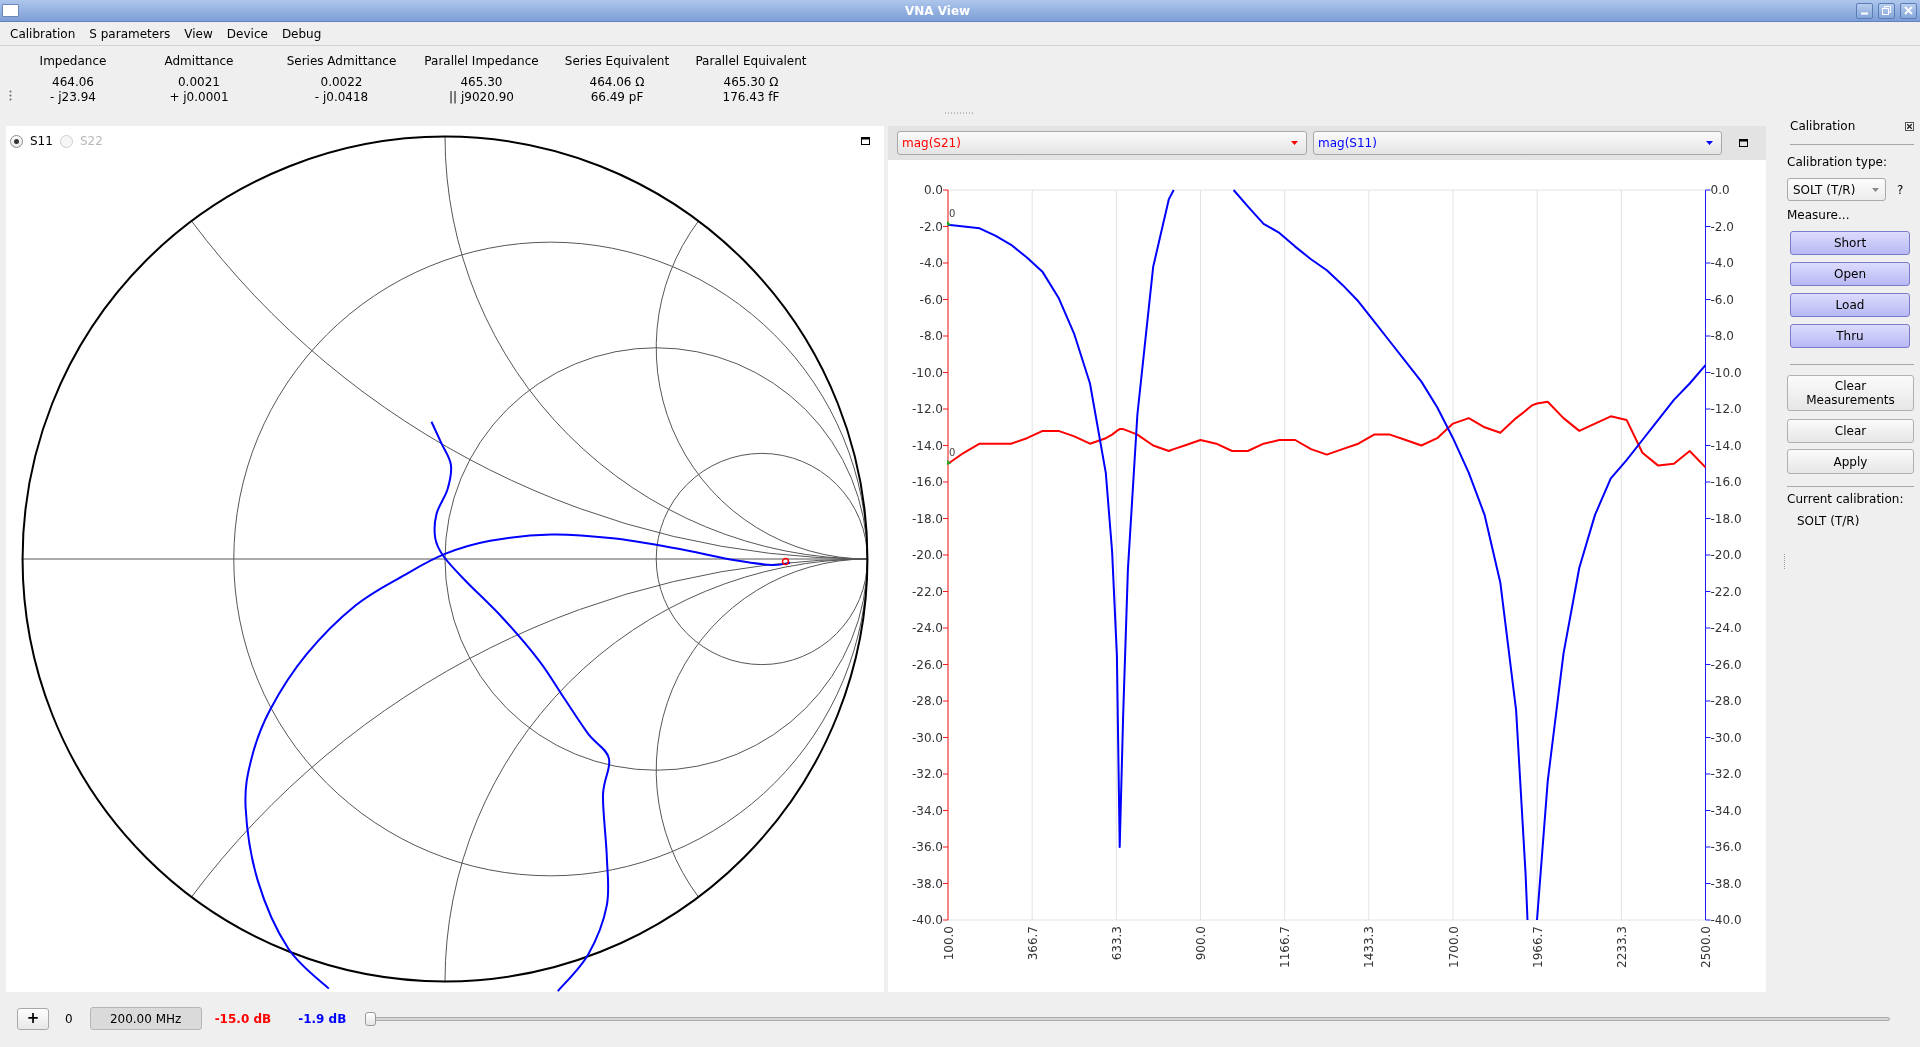 This screenshot has width=1920, height=1047. Describe the element at coordinates (322, 1019) in the screenshot. I see `reading-value: -1.9 dB` at that location.